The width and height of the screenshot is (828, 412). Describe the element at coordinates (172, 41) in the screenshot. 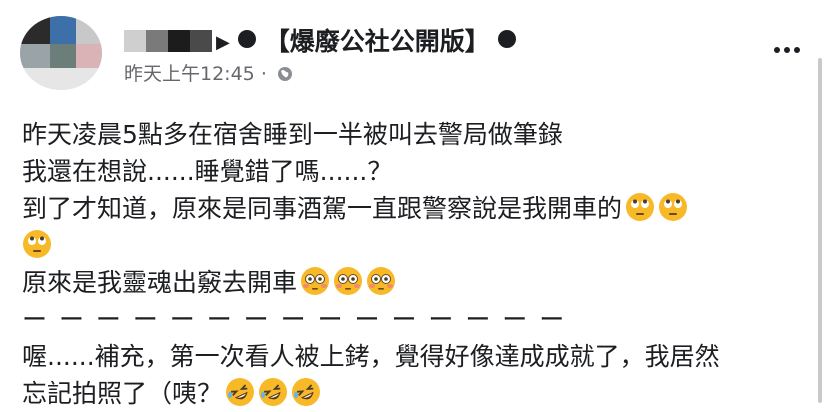

I see `author-name-blurred` at that location.